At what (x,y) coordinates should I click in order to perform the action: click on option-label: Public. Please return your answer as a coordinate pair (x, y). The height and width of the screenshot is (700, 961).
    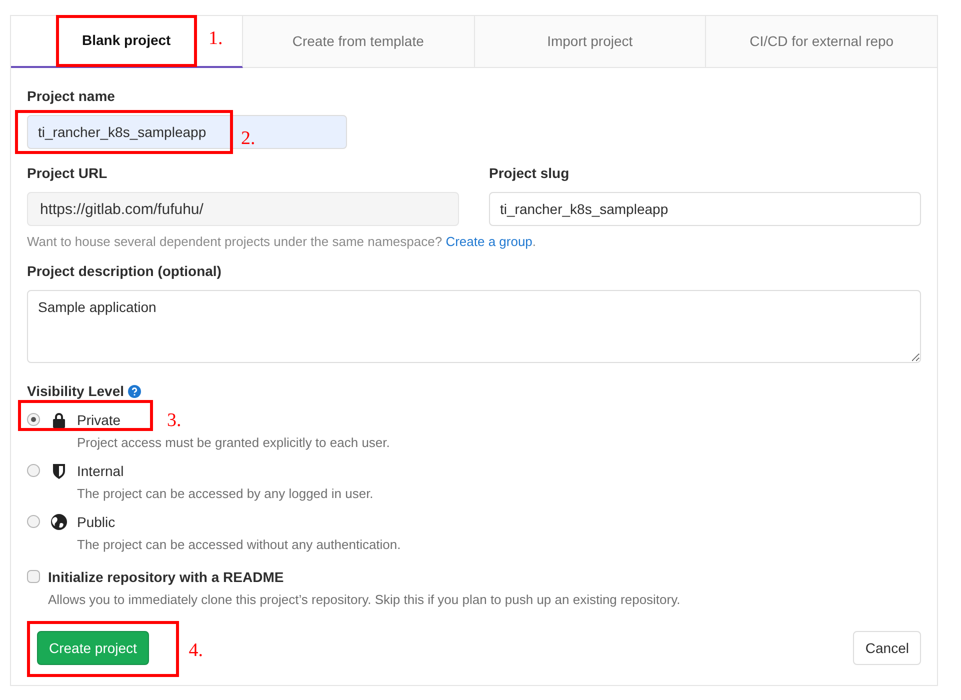
    Looking at the image, I should click on (96, 522).